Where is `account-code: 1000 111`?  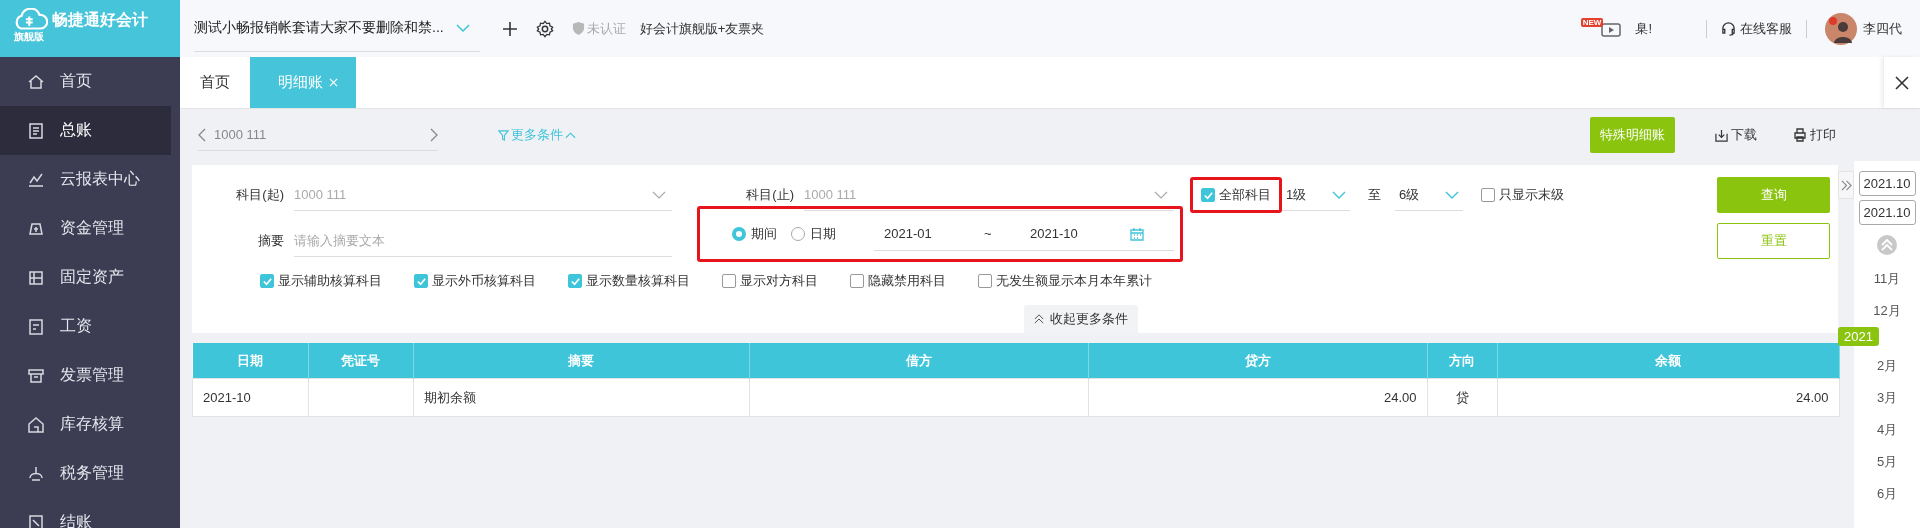 account-code: 1000 111 is located at coordinates (241, 134).